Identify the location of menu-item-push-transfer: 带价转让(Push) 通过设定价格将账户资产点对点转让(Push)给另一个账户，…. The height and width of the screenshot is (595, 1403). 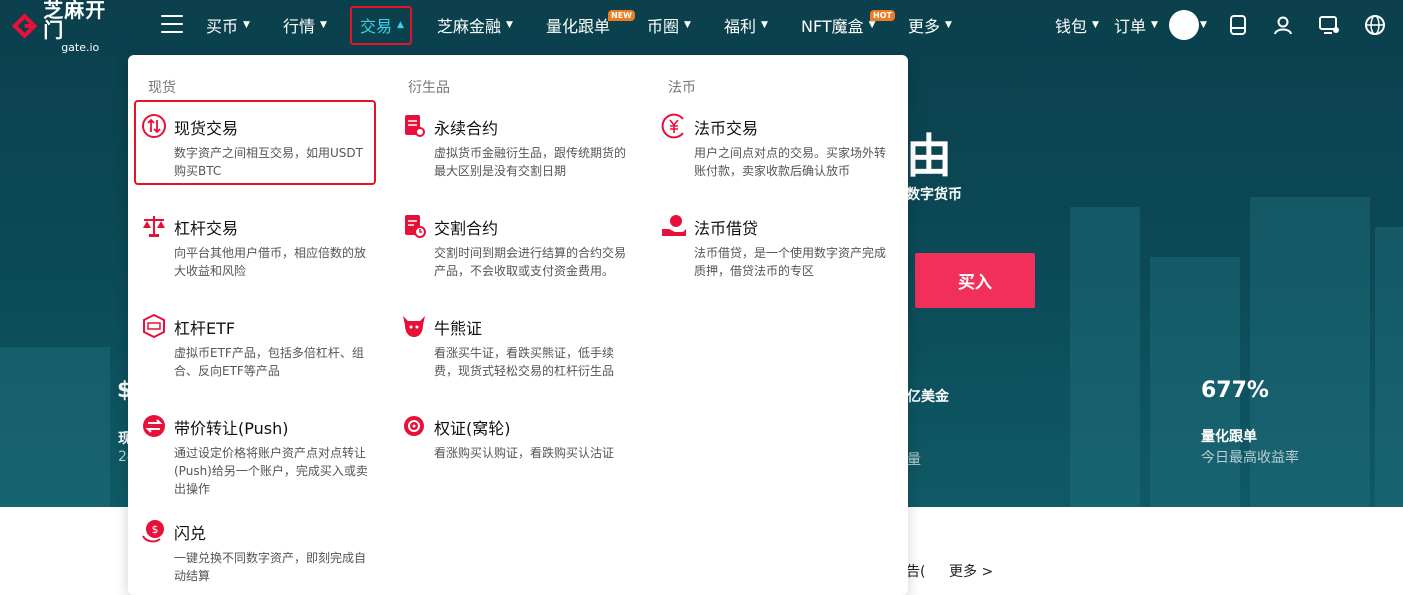
(257, 458).